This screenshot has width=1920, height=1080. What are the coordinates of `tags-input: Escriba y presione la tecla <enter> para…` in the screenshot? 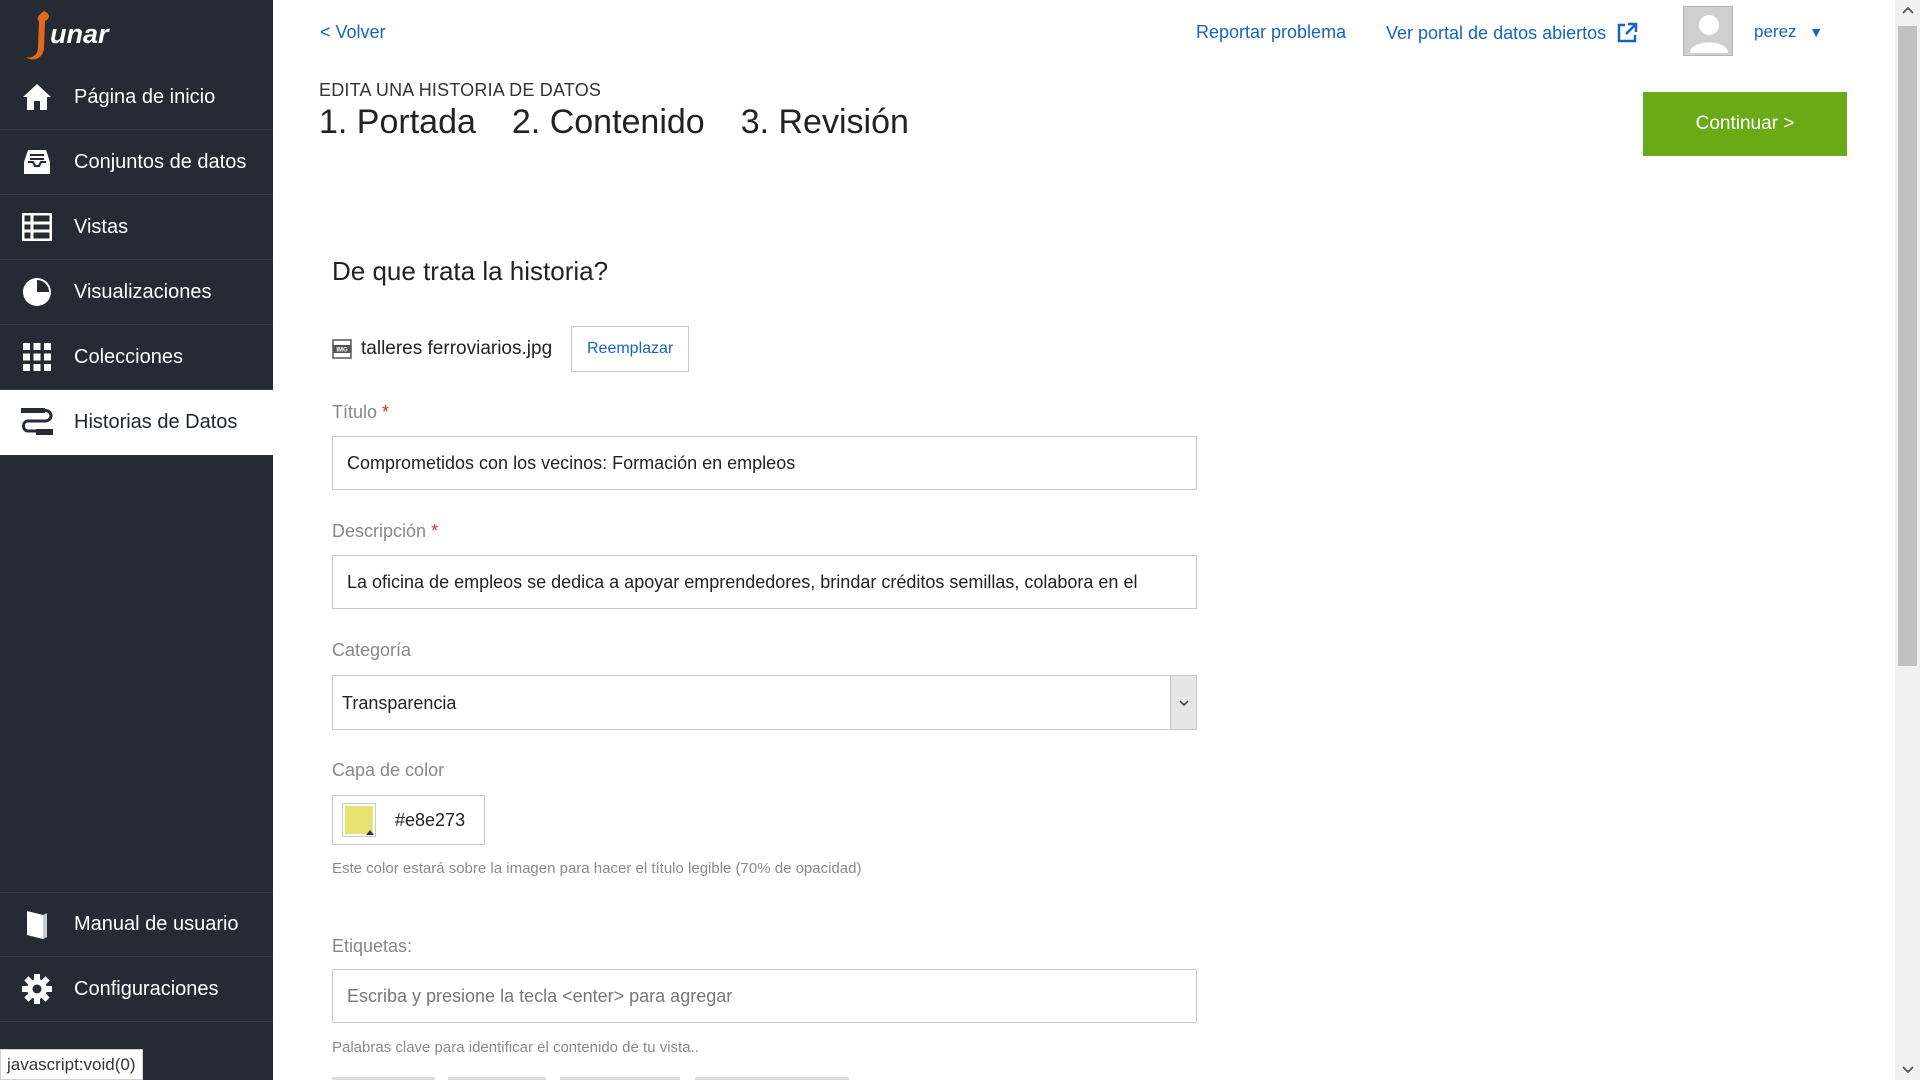 It's located at (764, 996).